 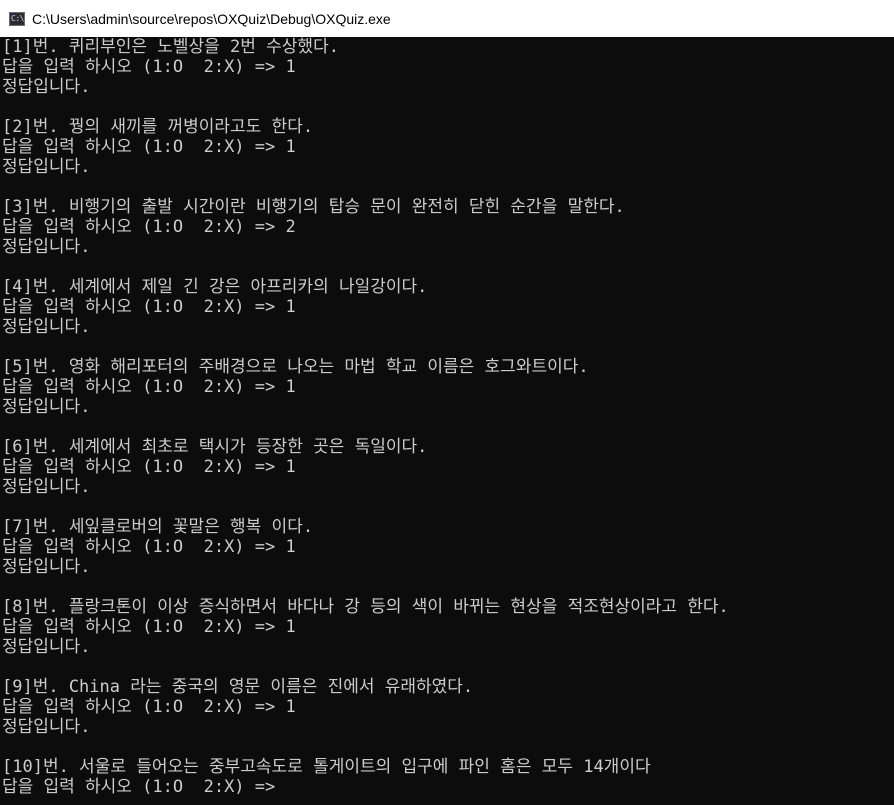 What do you see at coordinates (149, 227) in the screenshot?
I see `console-line: 답을 입력 하시오 (1:O 2:X) => 2` at bounding box center [149, 227].